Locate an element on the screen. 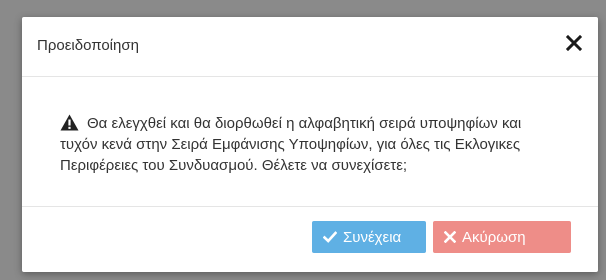 The width and height of the screenshot is (606, 280). continue-button: Συνέχεια is located at coordinates (369, 237).